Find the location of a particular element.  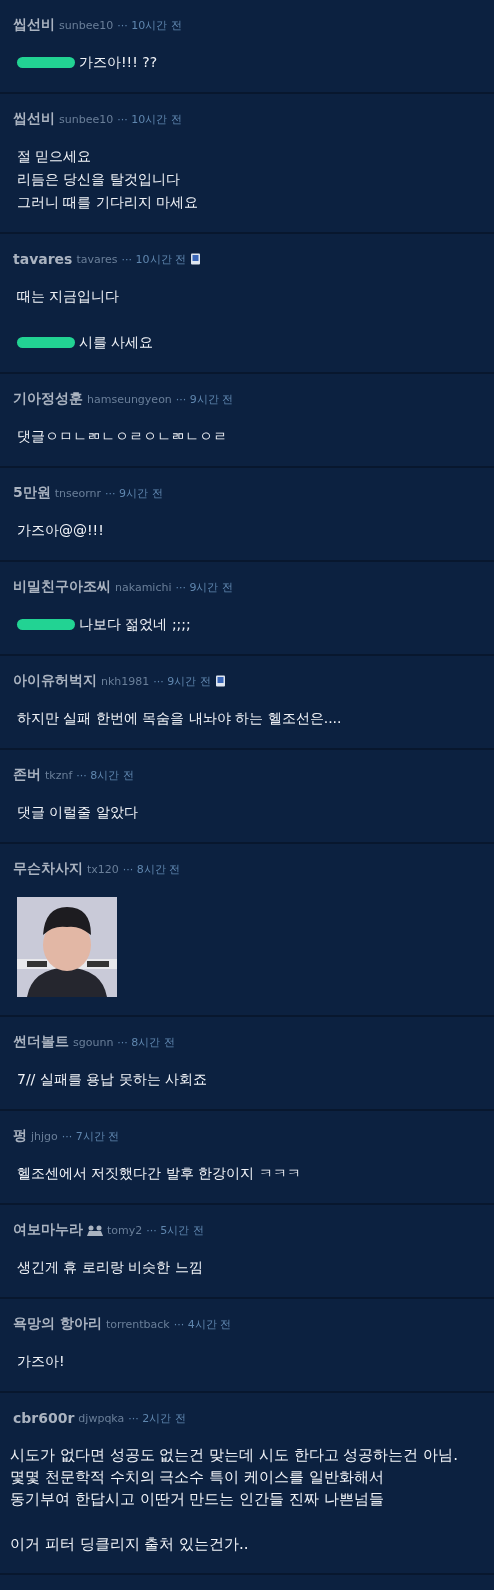

nickname: 펑 is located at coordinates (20, 1136).